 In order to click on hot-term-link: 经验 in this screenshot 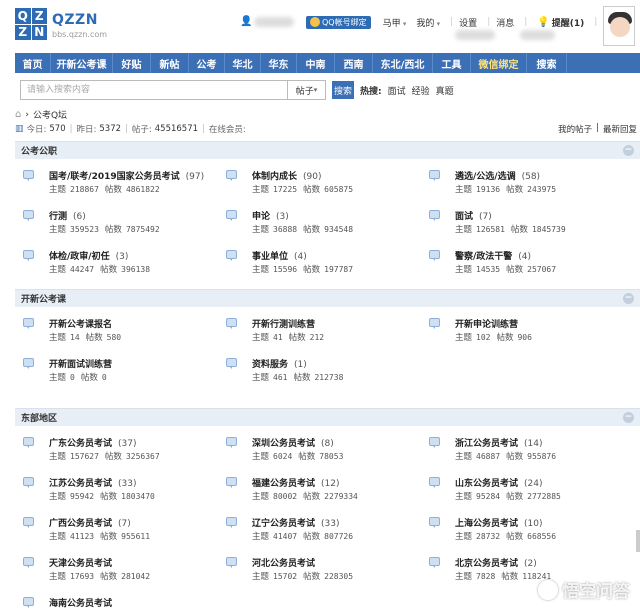, I will do `click(421, 90)`.